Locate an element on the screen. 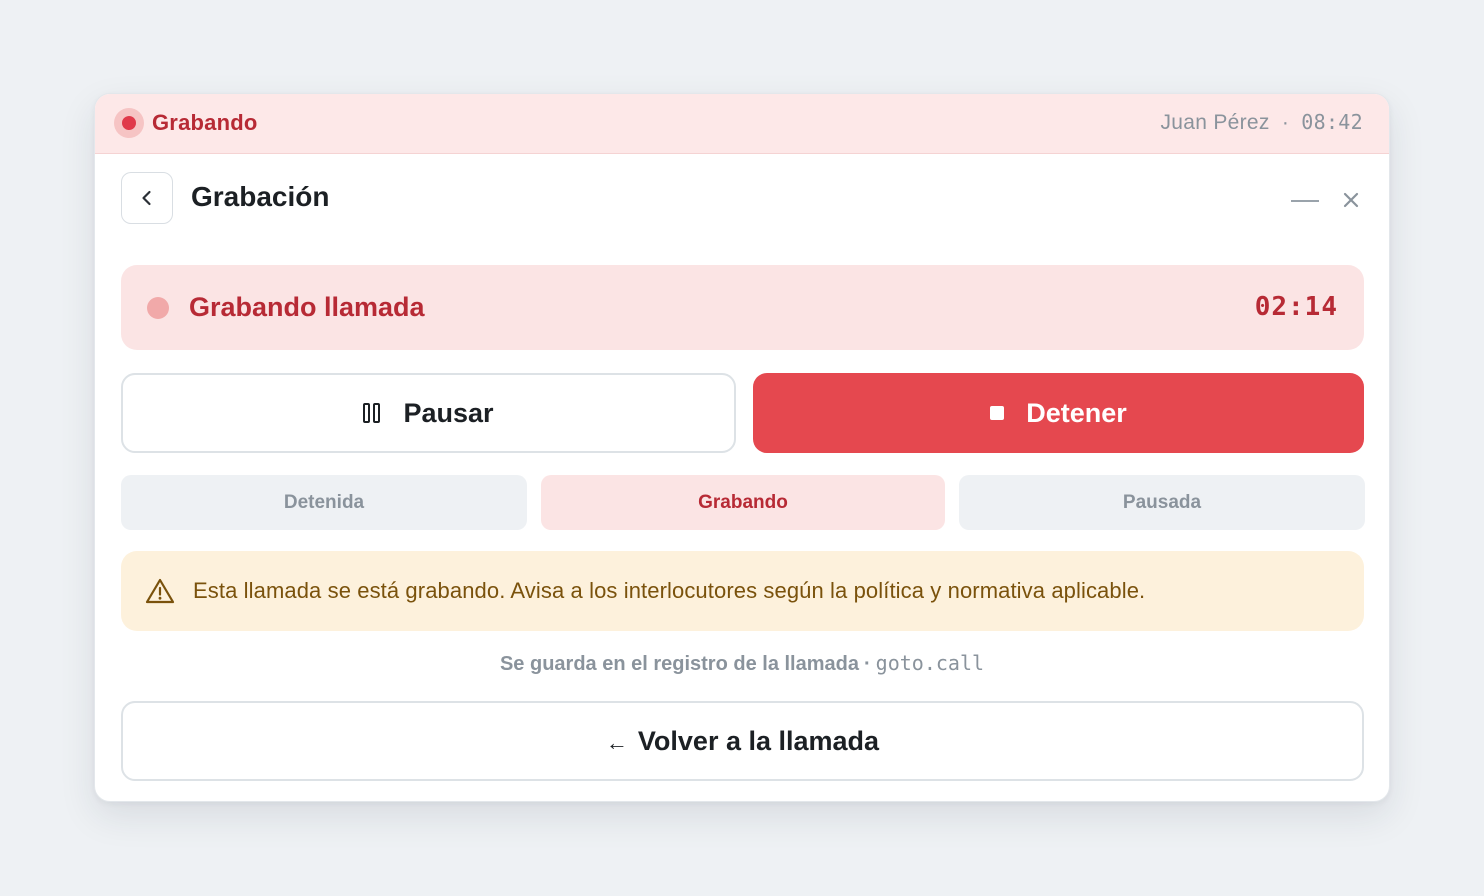  recording-indicator-bar: Grabando Juan Pérez · 08:42 is located at coordinates (742, 124).